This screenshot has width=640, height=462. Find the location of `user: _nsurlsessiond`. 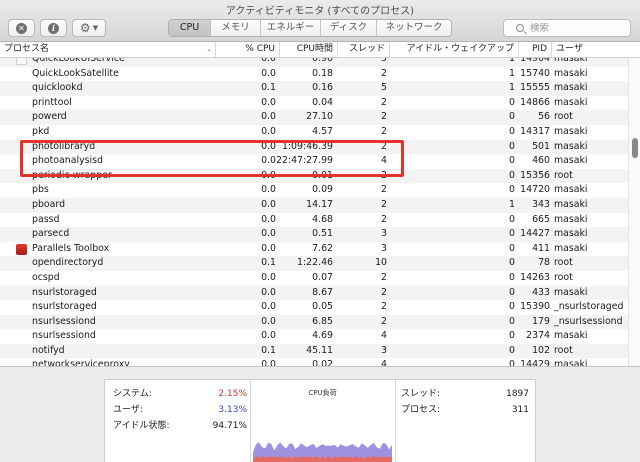

user: _nsurlsessiond is located at coordinates (588, 321).